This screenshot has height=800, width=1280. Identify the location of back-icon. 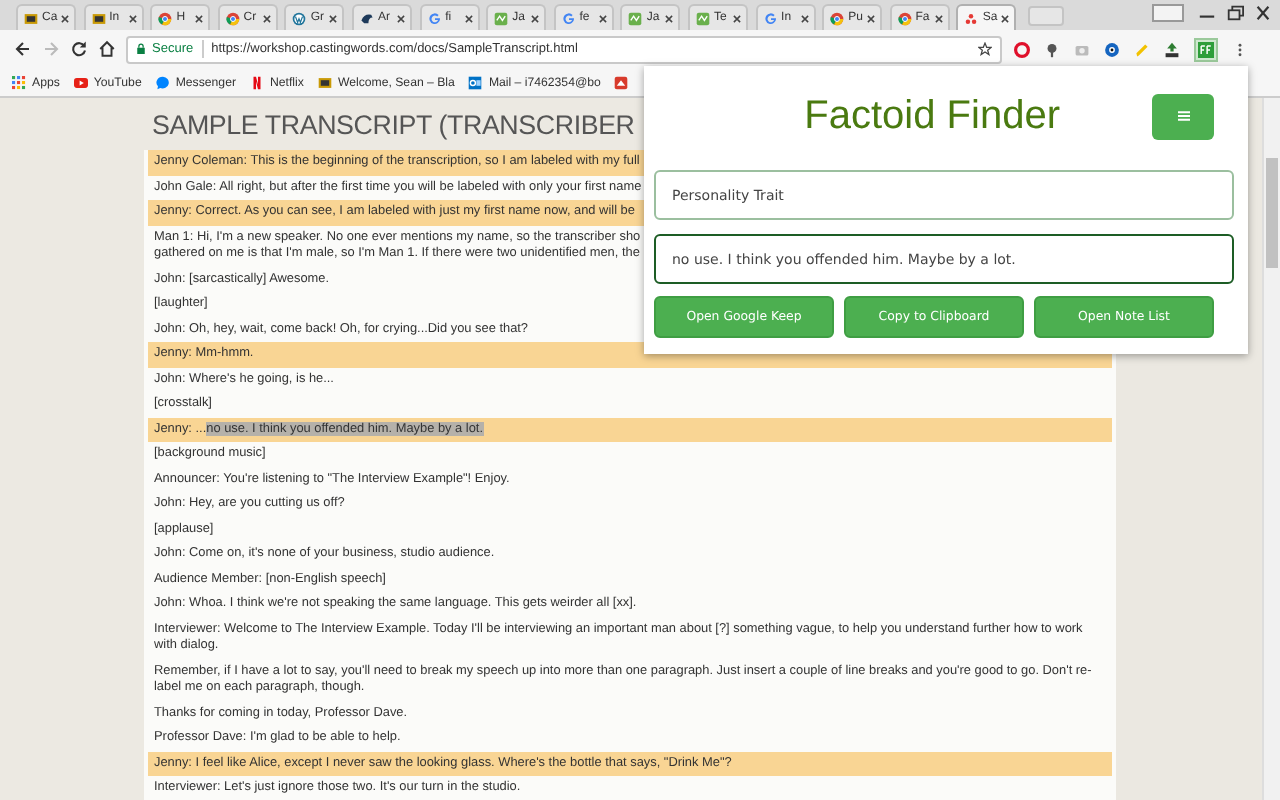
(22, 49).